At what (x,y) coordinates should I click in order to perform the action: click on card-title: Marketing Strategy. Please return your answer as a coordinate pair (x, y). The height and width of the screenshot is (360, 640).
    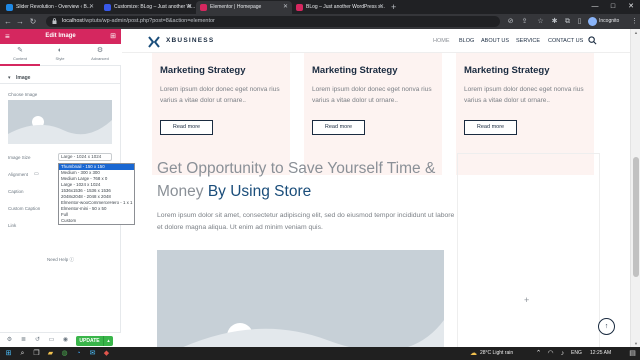
    Looking at the image, I should click on (203, 70).